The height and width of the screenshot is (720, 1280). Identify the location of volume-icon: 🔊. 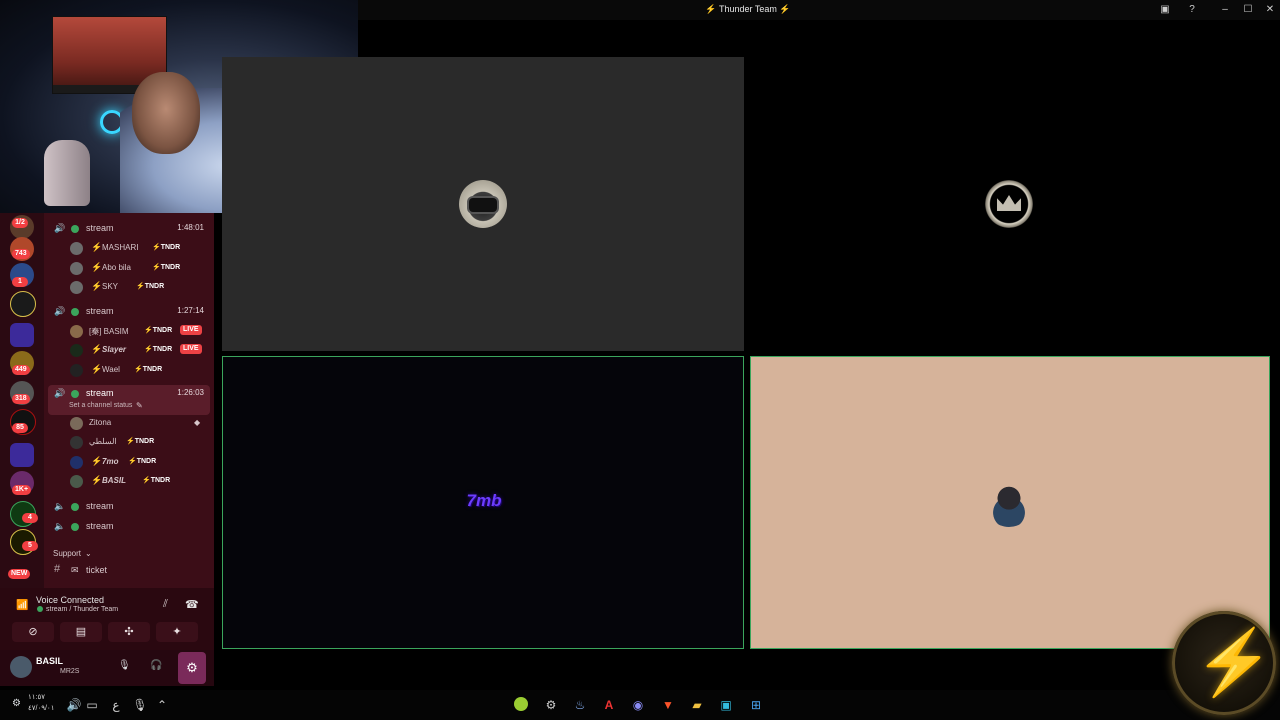
(74, 705).